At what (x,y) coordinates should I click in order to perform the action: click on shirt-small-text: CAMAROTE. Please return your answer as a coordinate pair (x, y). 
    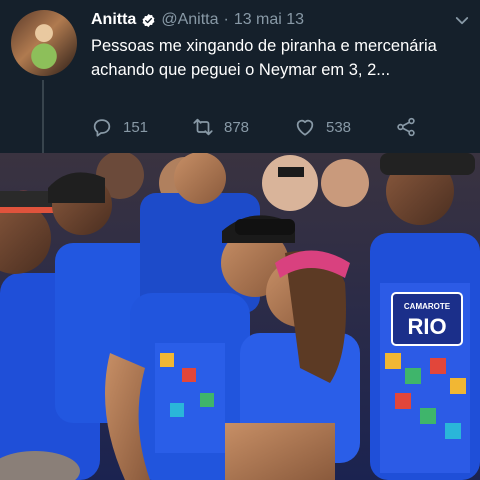
    Looking at the image, I should click on (427, 306).